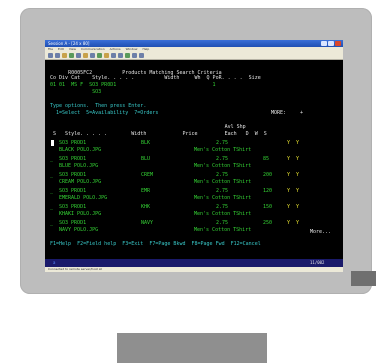  I want to click on copy-icon, so click(71, 55).